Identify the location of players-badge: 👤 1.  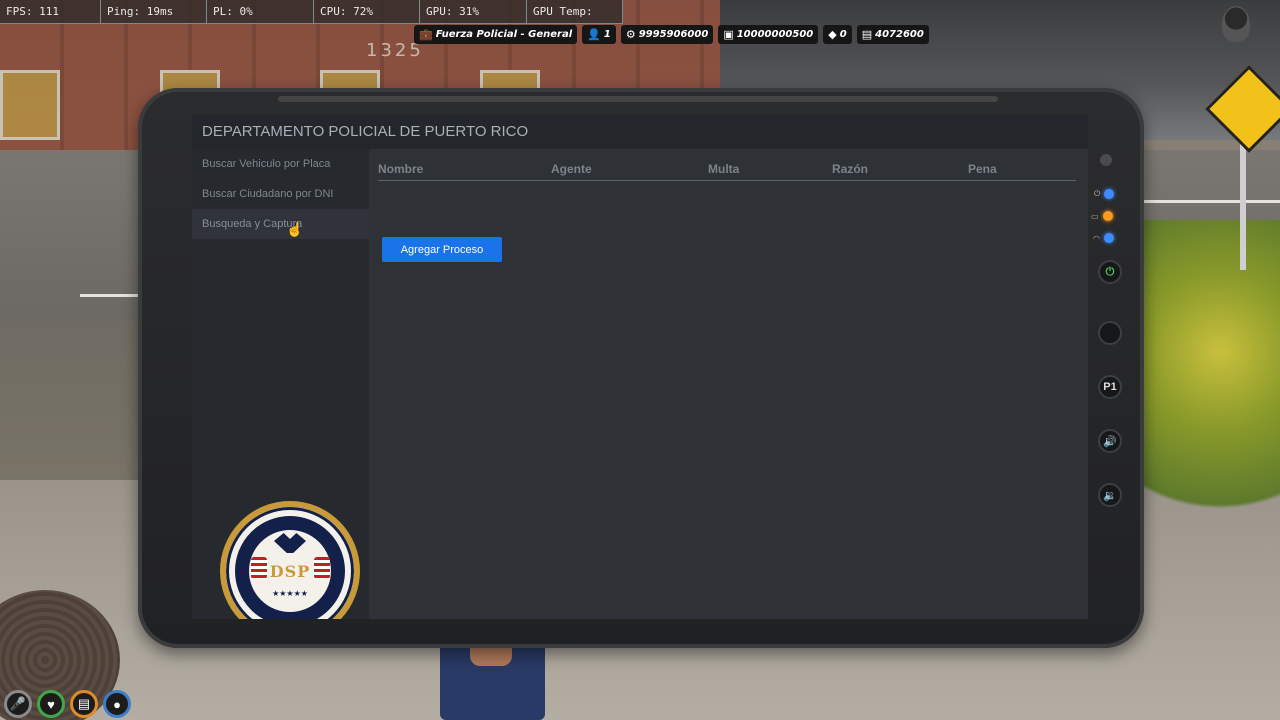
(599, 34).